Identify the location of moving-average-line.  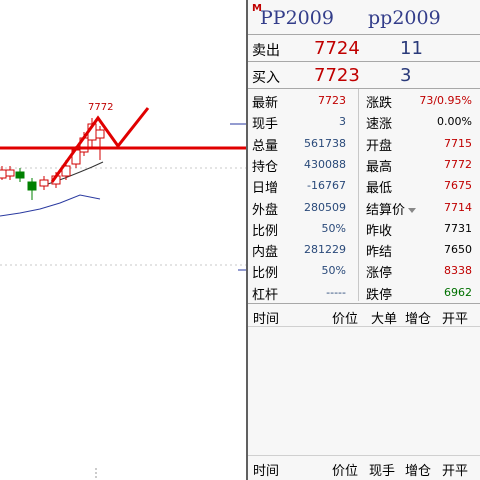
(50, 205).